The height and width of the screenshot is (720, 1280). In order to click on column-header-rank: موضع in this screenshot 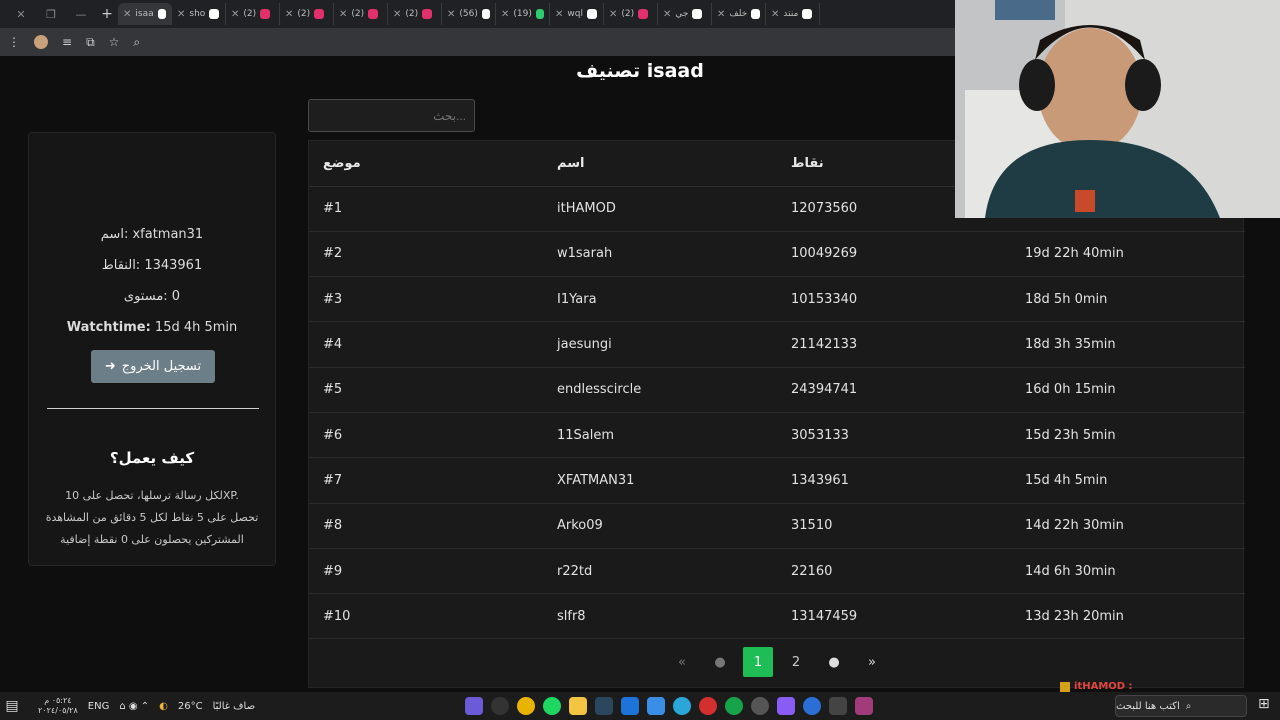, I will do `click(426, 164)`.